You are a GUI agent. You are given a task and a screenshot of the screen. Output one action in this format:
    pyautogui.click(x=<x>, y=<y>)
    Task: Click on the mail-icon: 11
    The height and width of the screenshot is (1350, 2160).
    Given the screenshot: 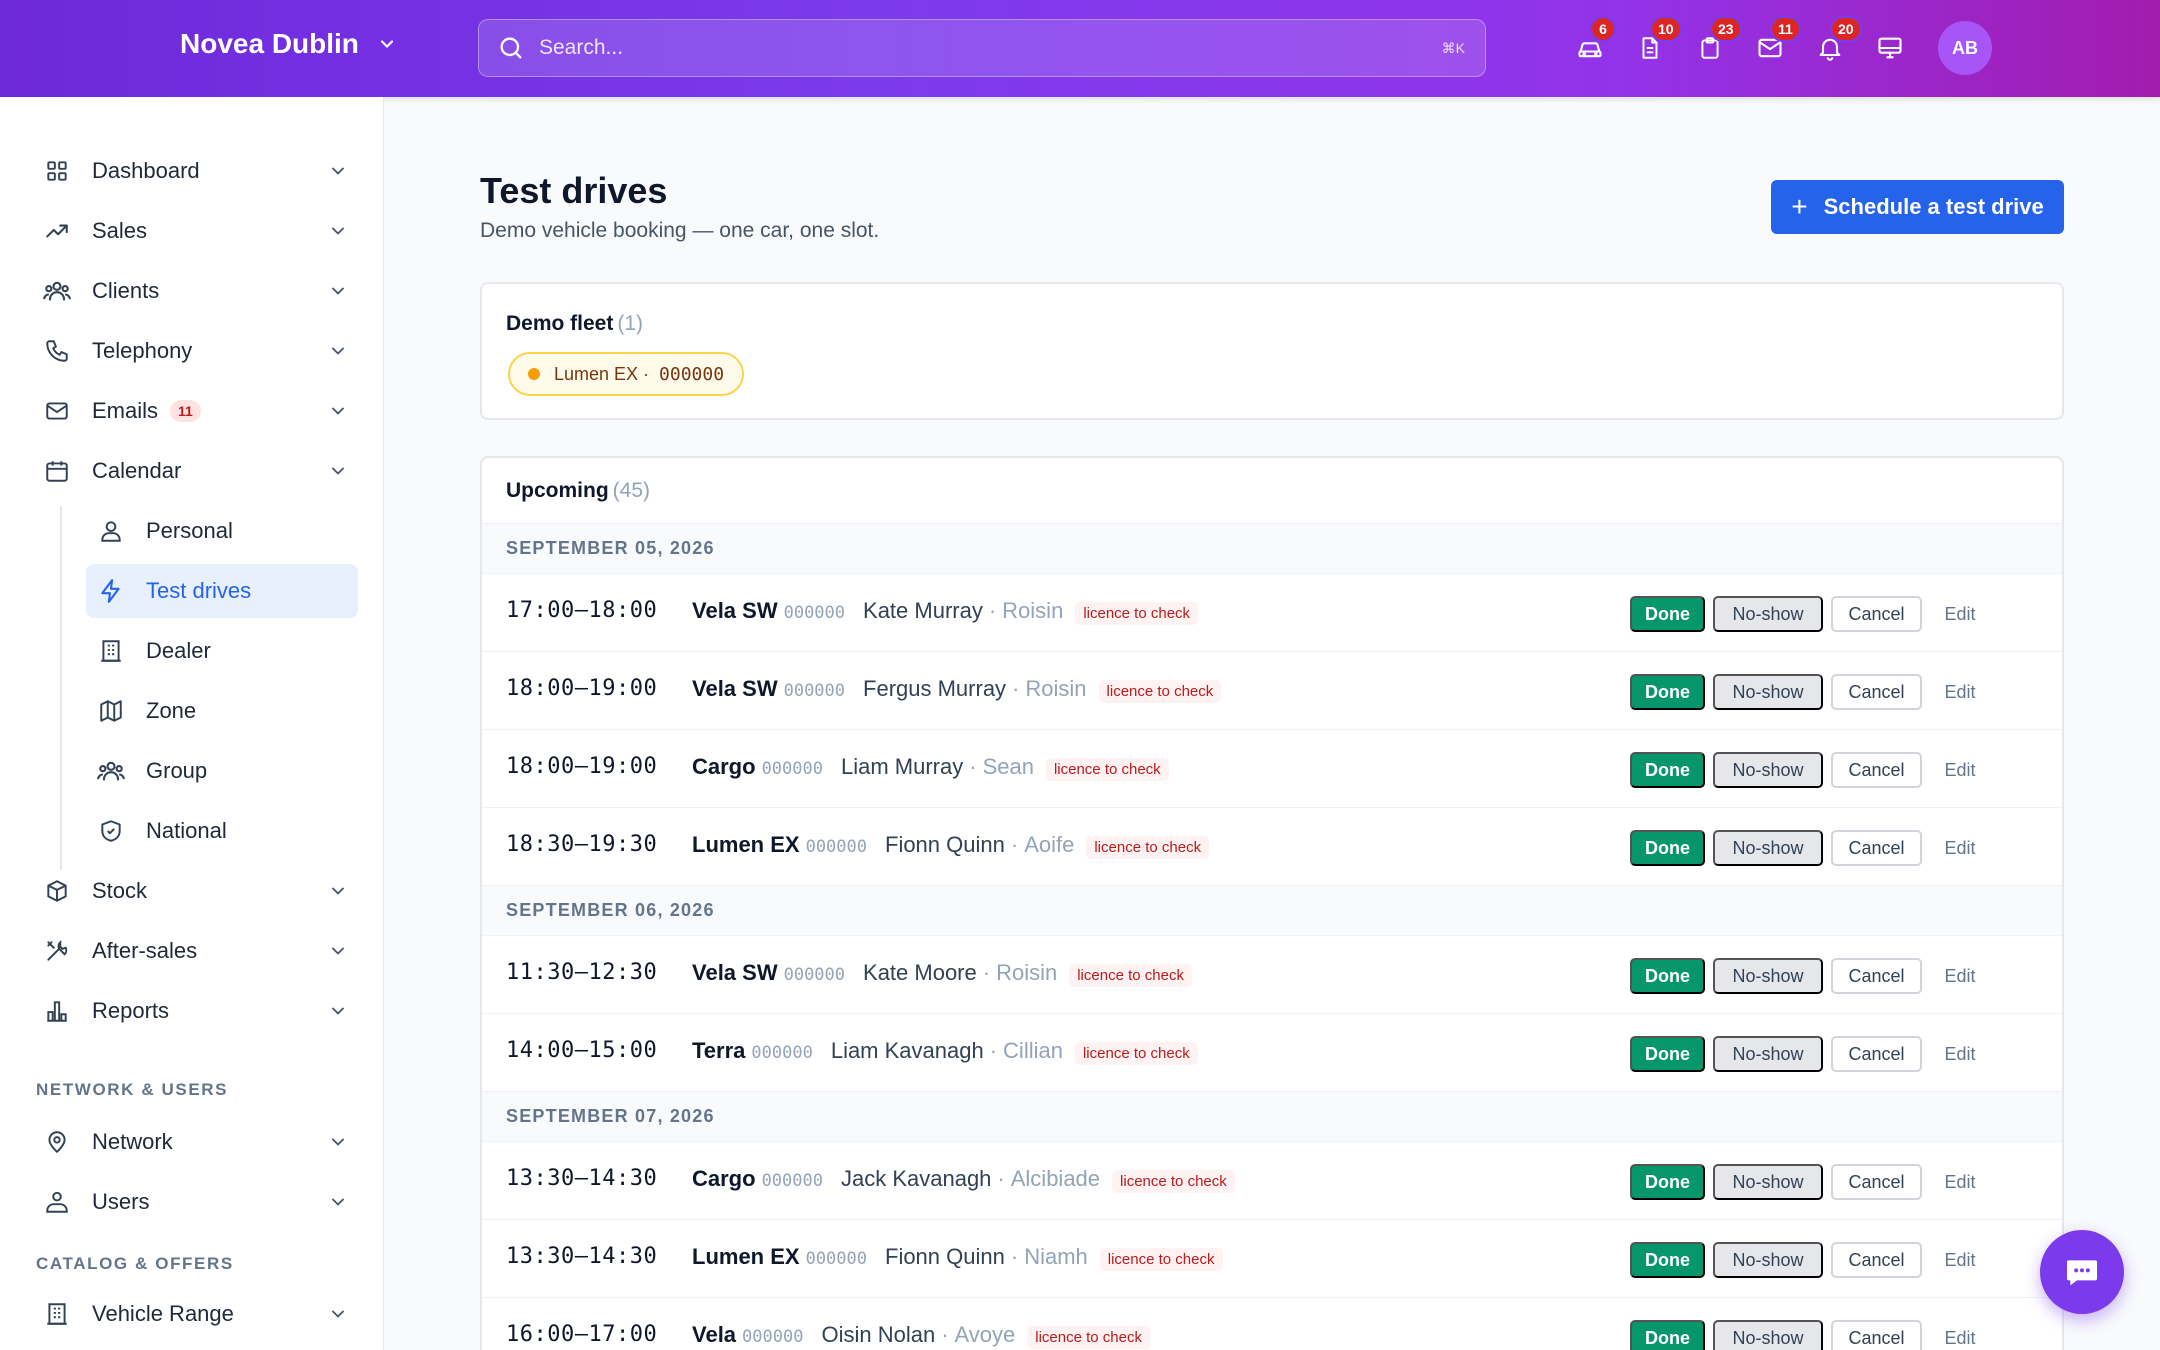 What is the action you would take?
    pyautogui.click(x=1776, y=41)
    